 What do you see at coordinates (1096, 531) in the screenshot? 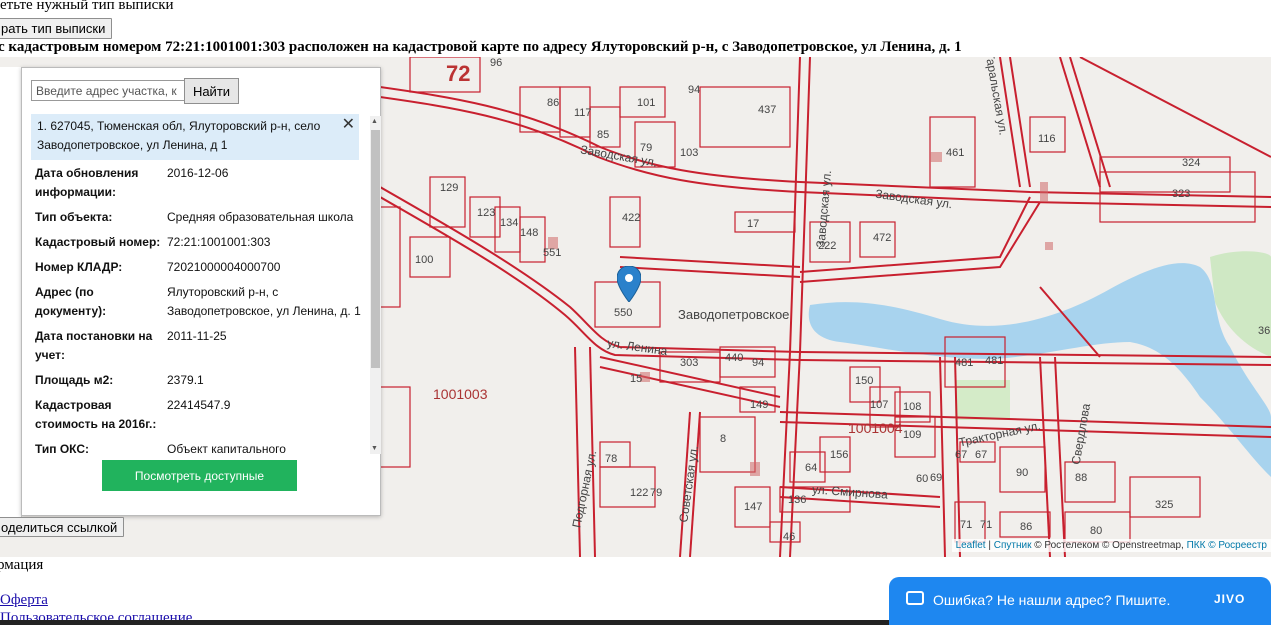
I see `map-label: 80` at bounding box center [1096, 531].